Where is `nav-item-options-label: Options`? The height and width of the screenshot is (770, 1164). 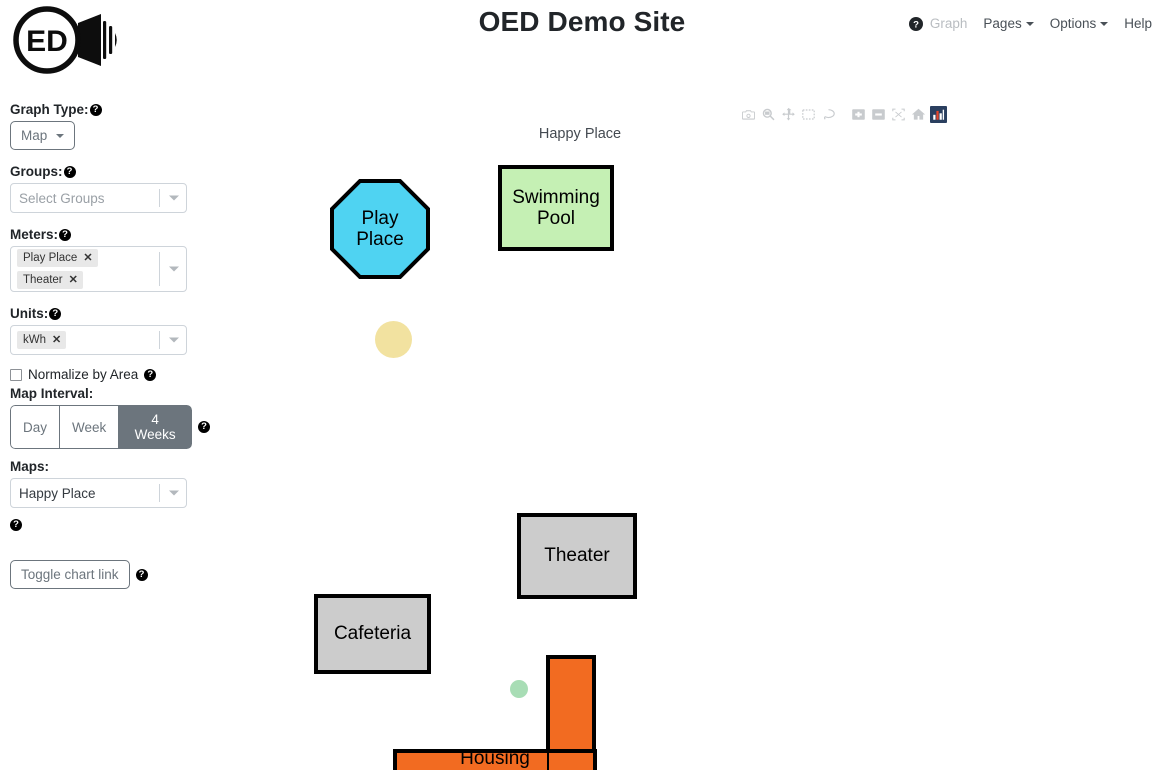
nav-item-options-label: Options is located at coordinates (1073, 23).